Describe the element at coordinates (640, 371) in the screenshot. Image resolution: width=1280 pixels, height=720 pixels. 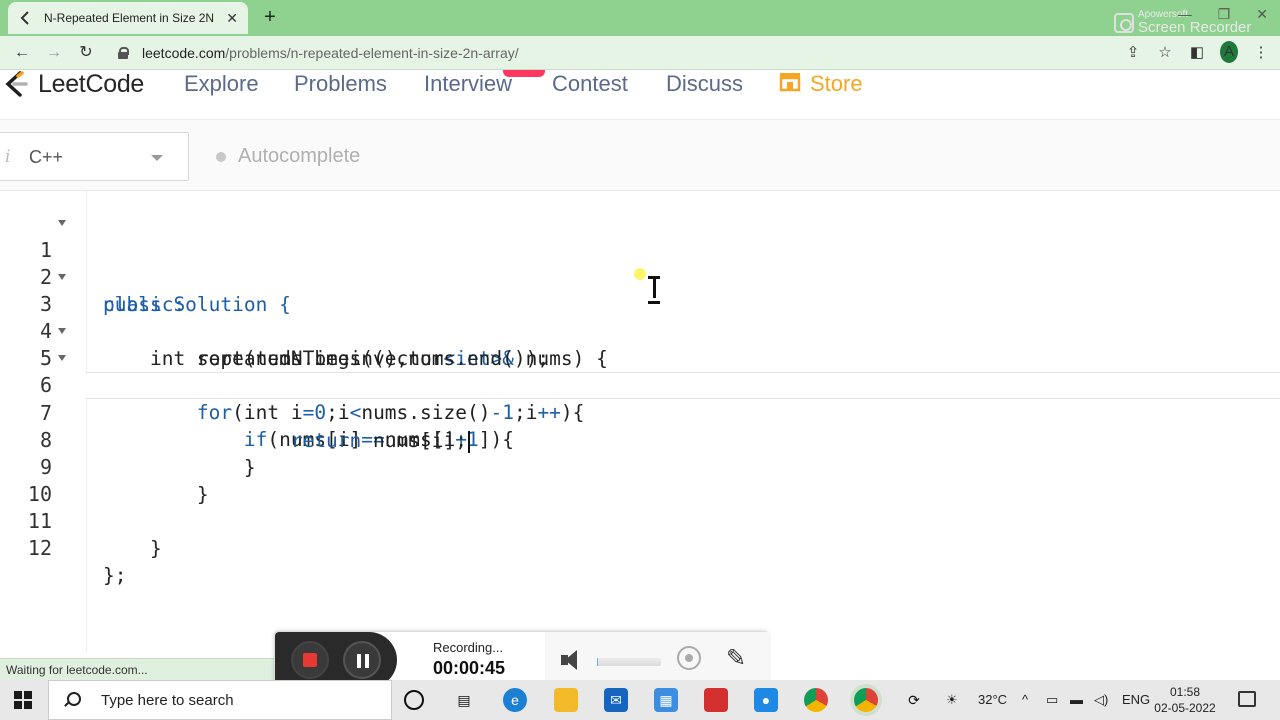
I see `code-line: 5 for(int i=0;i<nums.size()-1;i++){` at that location.